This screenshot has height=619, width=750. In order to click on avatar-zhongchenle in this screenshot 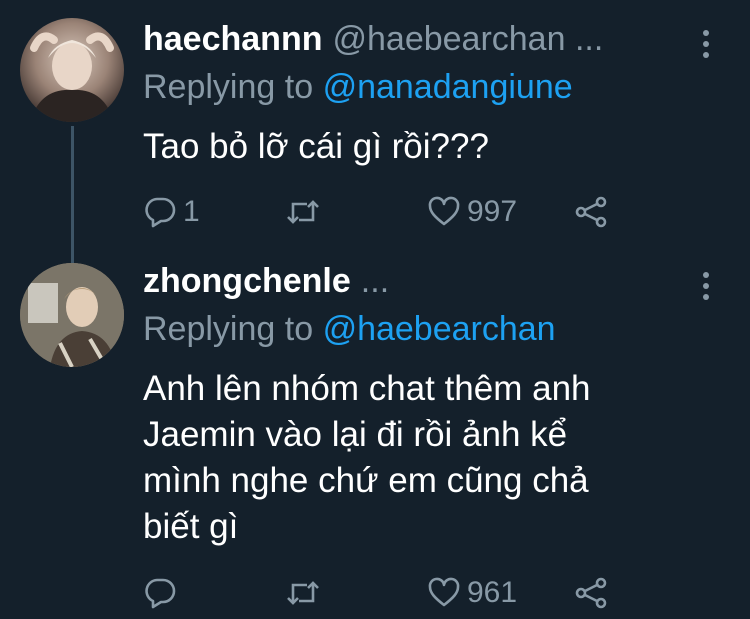, I will do `click(72, 315)`.